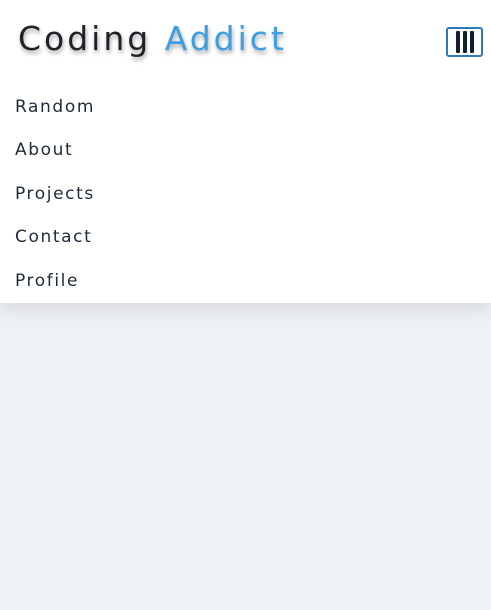 This screenshot has width=491, height=610. What do you see at coordinates (47, 281) in the screenshot?
I see `nav-link-profile: Profile` at bounding box center [47, 281].